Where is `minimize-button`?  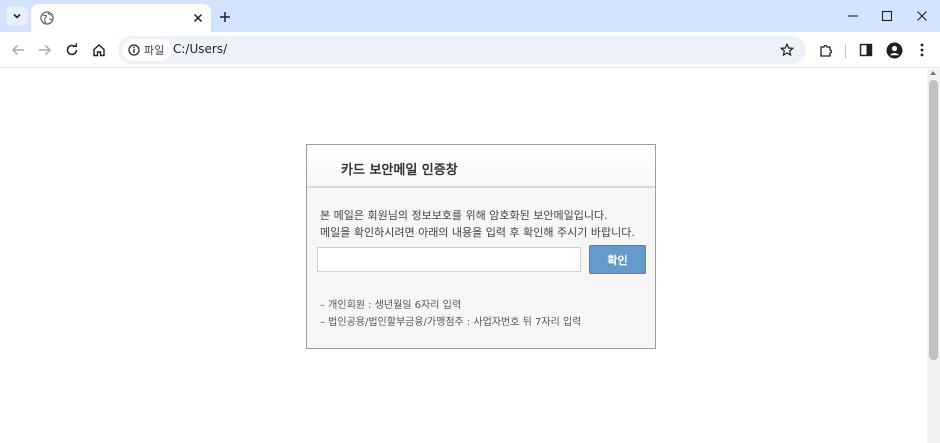 minimize-button is located at coordinates (853, 16).